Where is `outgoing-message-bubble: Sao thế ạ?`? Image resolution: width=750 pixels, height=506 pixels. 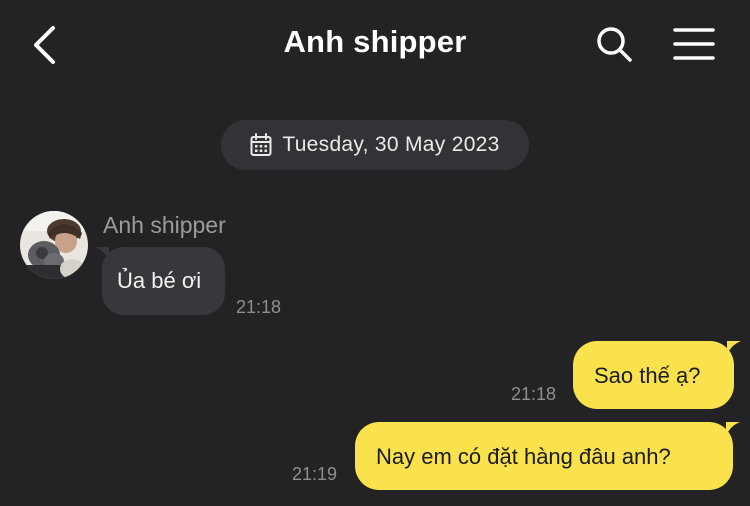 outgoing-message-bubble: Sao thế ạ? is located at coordinates (657, 375).